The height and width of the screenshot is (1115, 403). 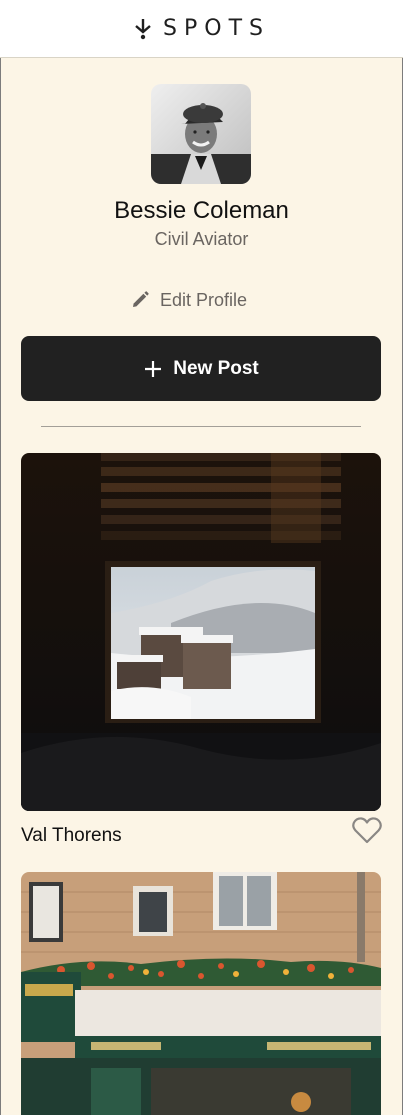 I want to click on avatar, so click(x=201, y=134).